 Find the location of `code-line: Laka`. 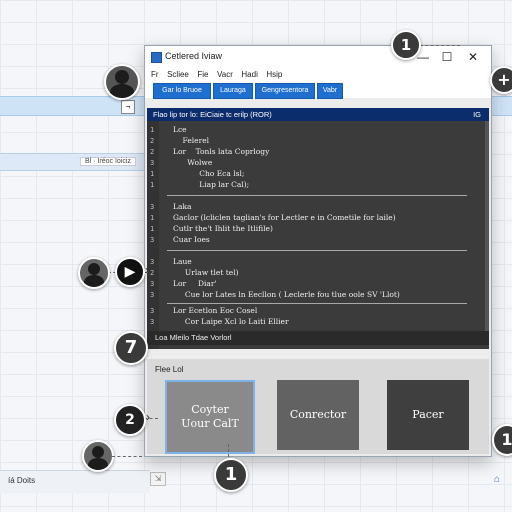

code-line: Laka is located at coordinates (182, 206).